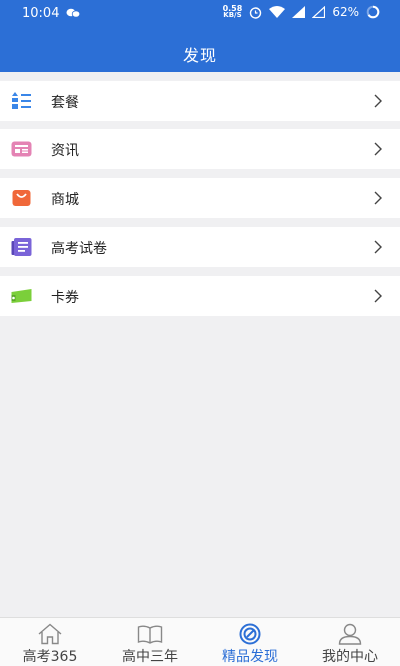 This screenshot has width=400, height=666. Describe the element at coordinates (250, 657) in the screenshot. I see `nav-tab-label: 精品发现` at that location.